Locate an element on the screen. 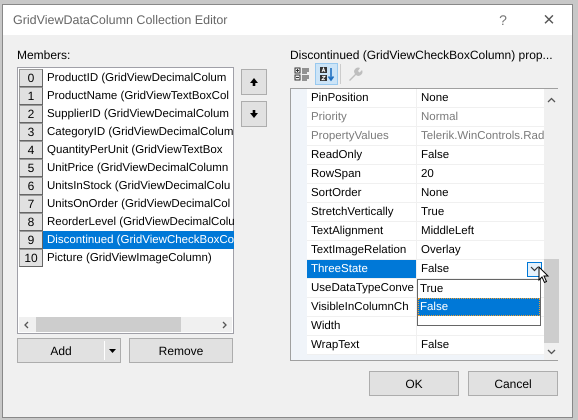 This screenshot has height=420, width=578. property-row: RowSpan 20 is located at coordinates (417, 174).